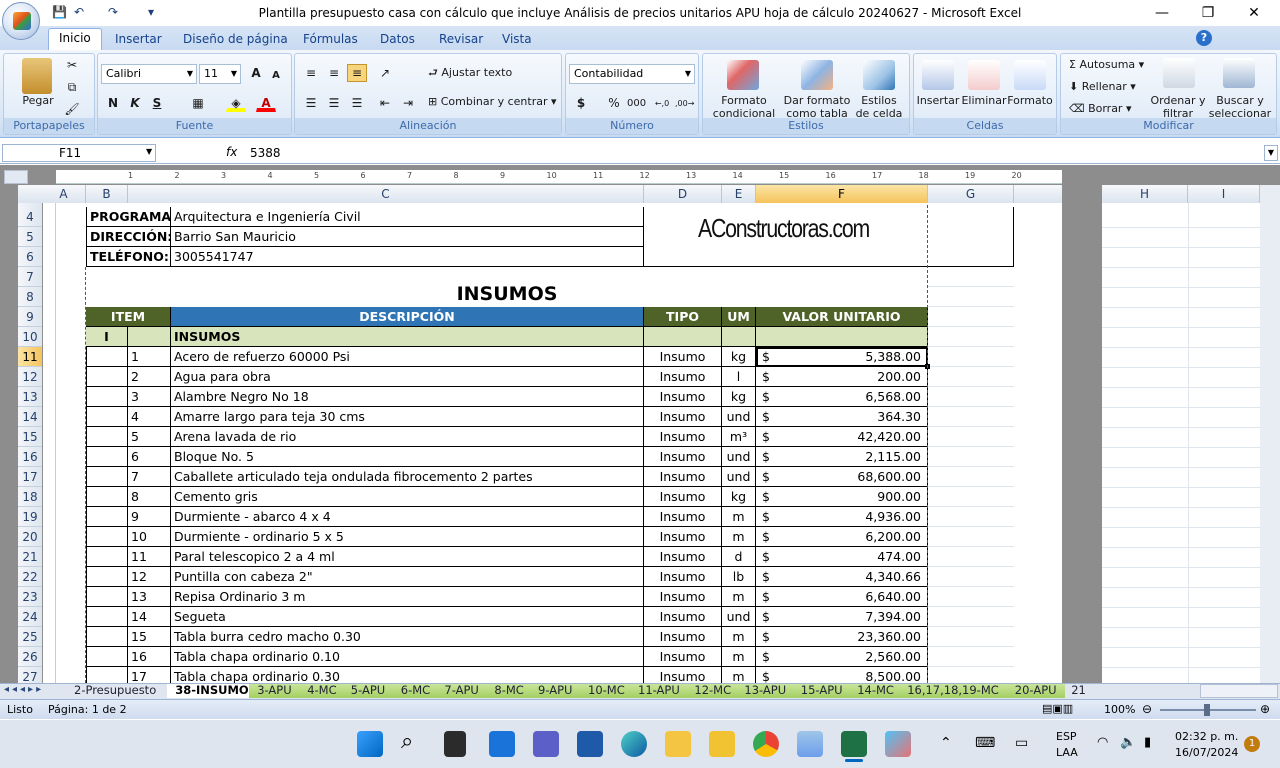  Describe the element at coordinates (1224, 194) in the screenshot. I see `column-header-i: I` at that location.